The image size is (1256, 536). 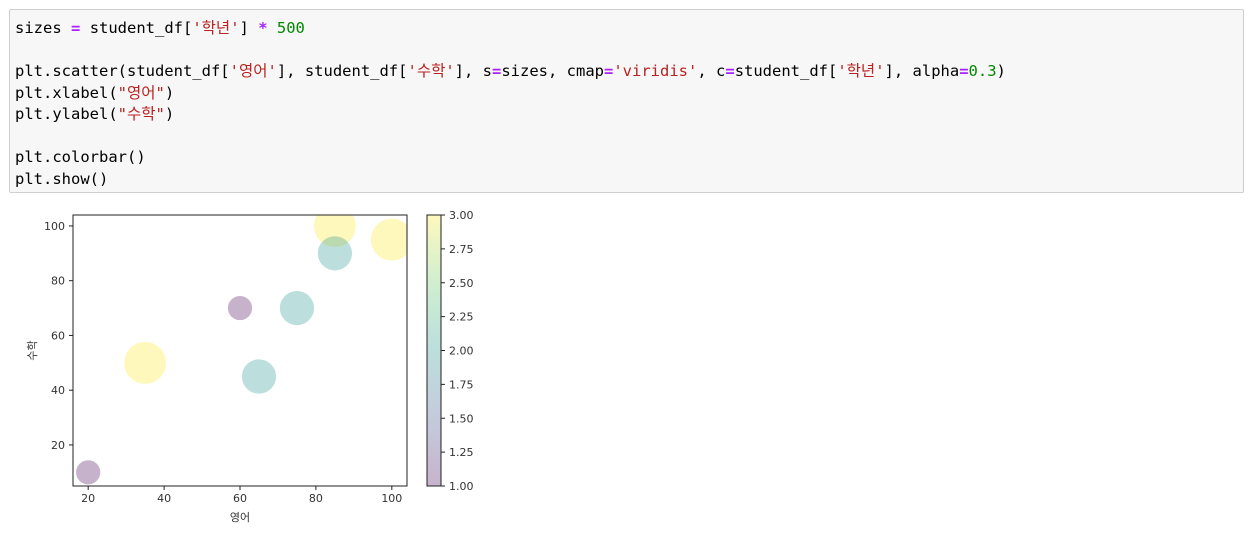 What do you see at coordinates (461, 317) in the screenshot?
I see `colorbar-tick-label: 2.25` at bounding box center [461, 317].